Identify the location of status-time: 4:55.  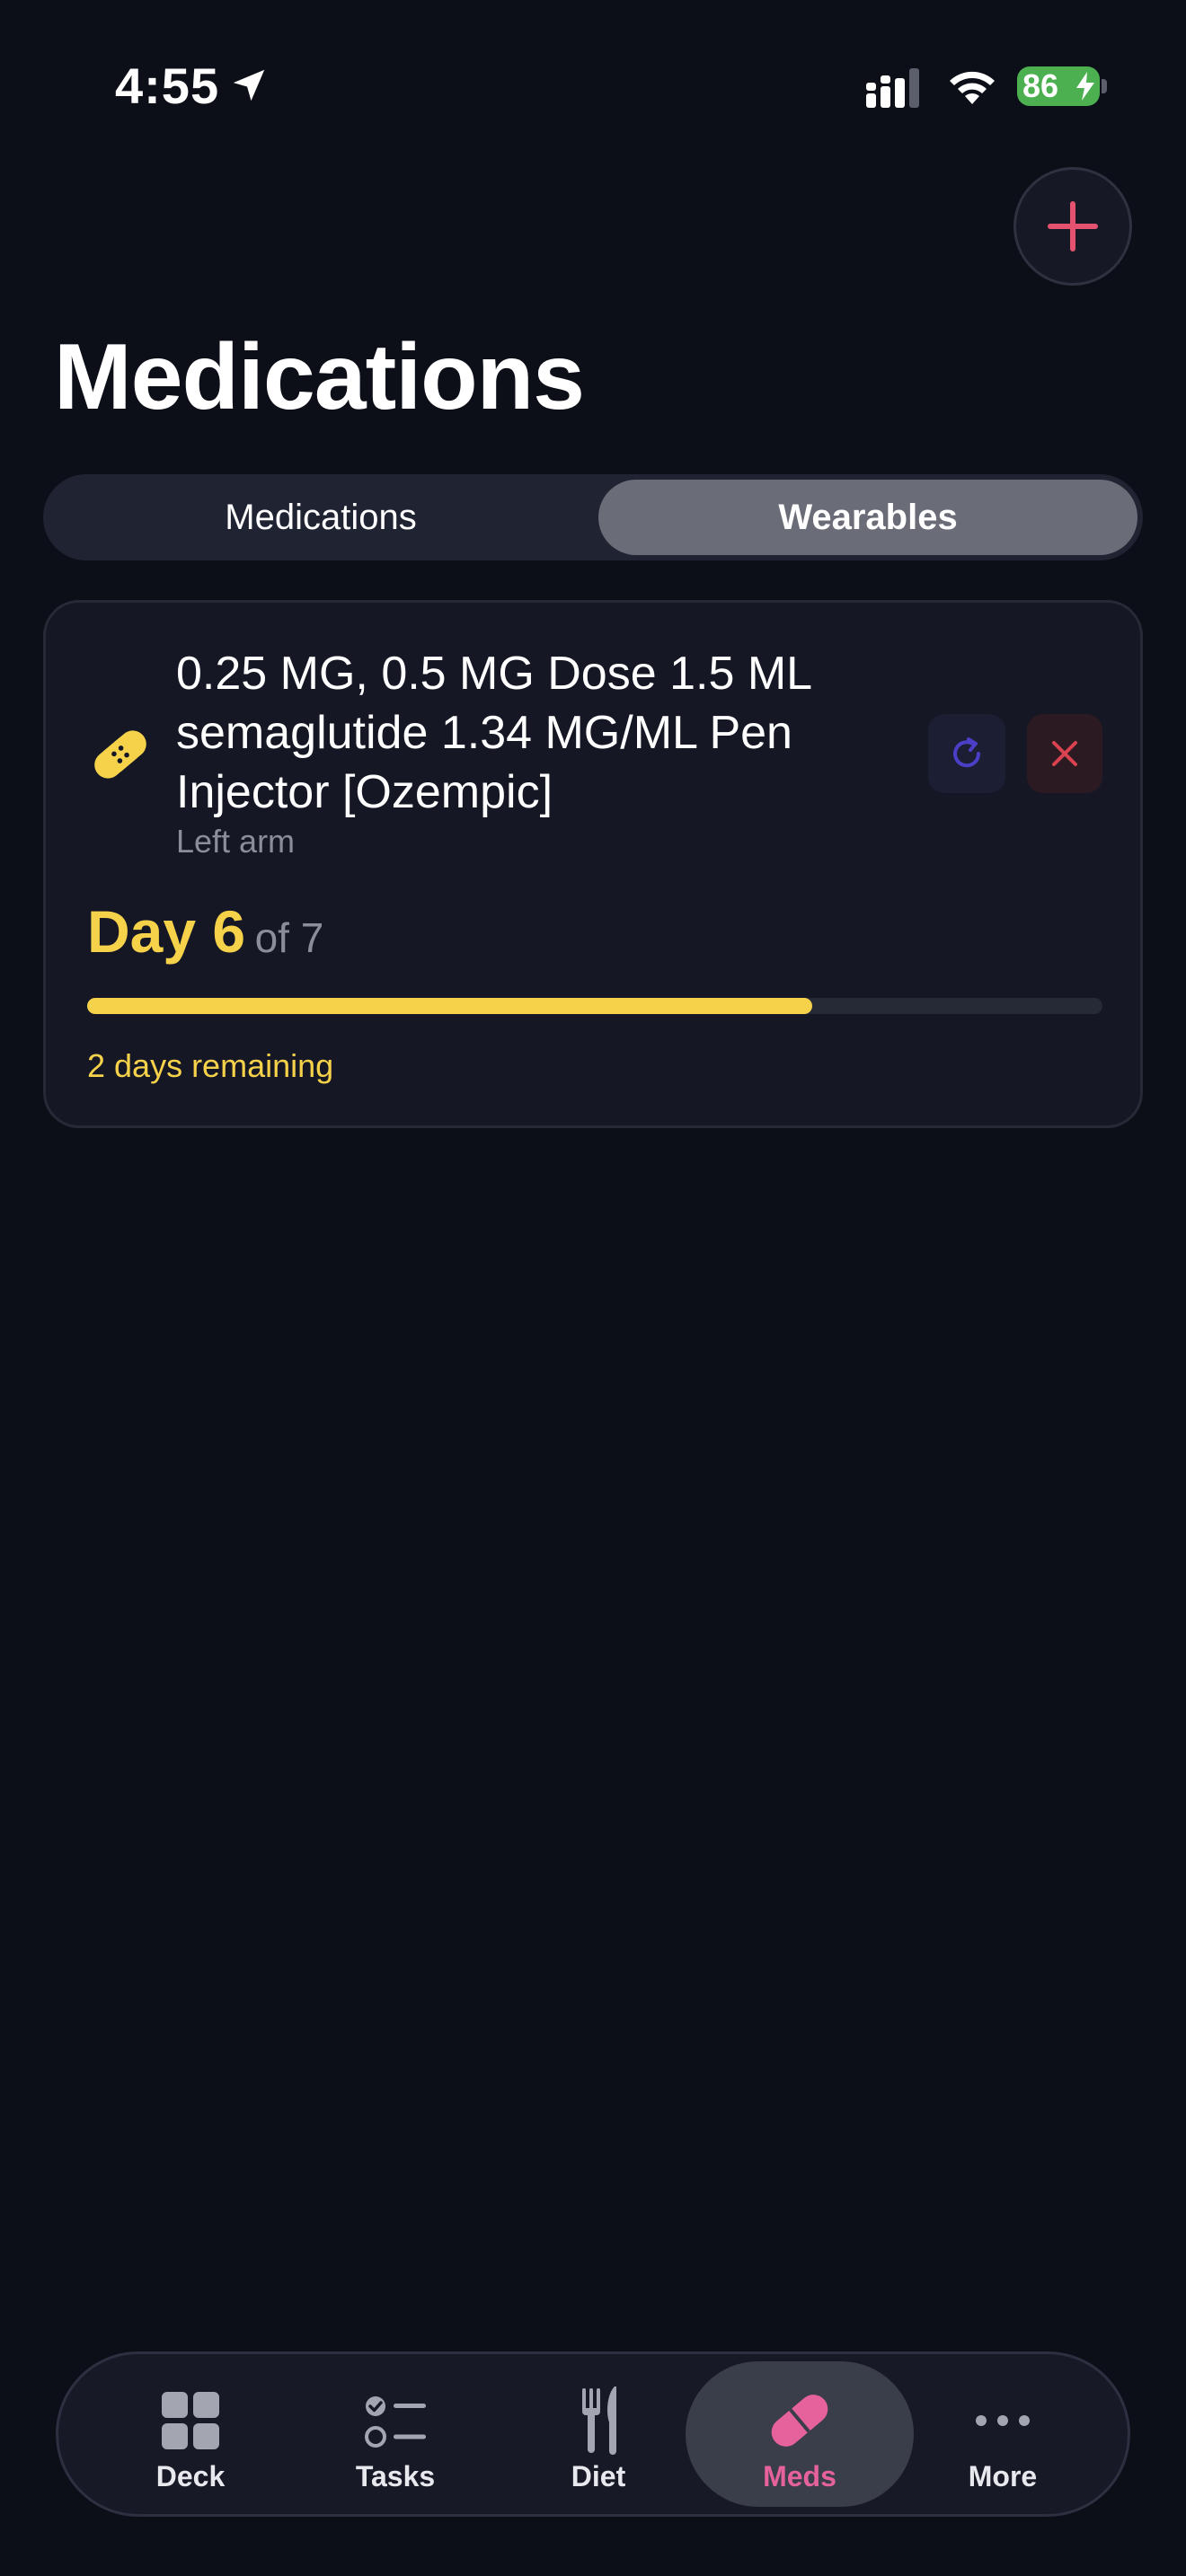
(167, 85).